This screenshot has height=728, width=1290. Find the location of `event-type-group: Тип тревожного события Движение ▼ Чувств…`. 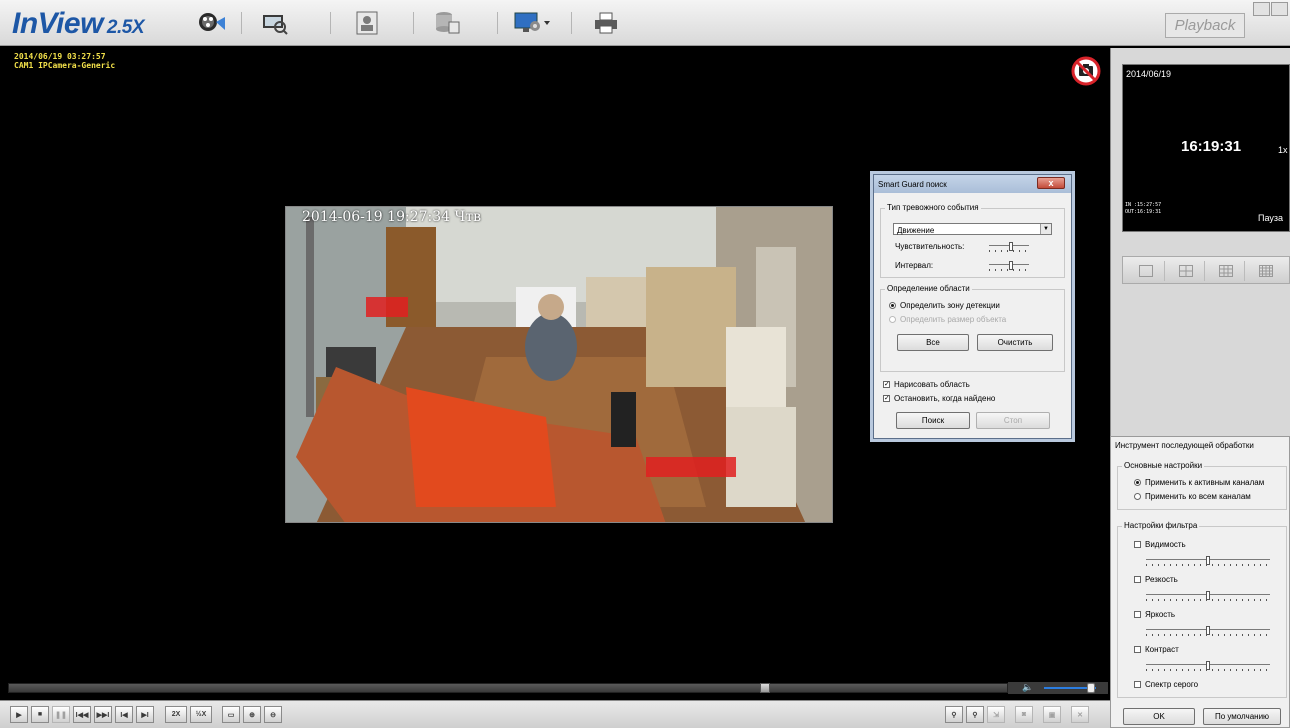

event-type-group: Тип тревожного события Движение ▼ Чувств… is located at coordinates (972, 240).